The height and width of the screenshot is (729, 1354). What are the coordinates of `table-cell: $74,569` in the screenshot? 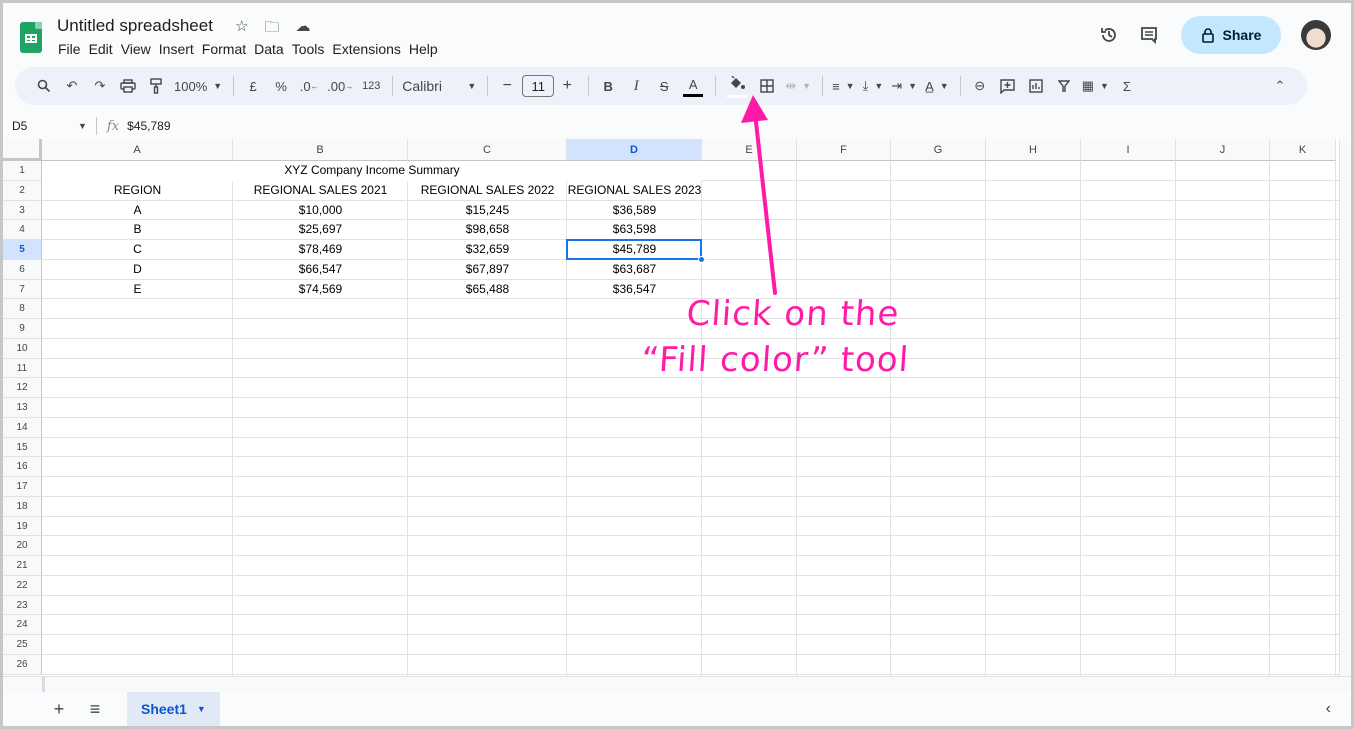 It's located at (320, 290).